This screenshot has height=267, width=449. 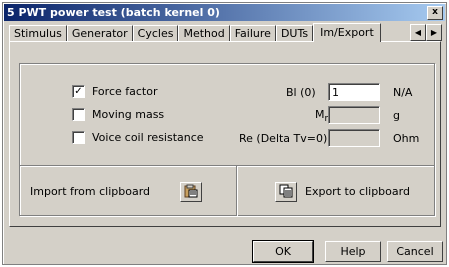 What do you see at coordinates (90, 191) in the screenshot?
I see `import-label: Import from clipboard` at bounding box center [90, 191].